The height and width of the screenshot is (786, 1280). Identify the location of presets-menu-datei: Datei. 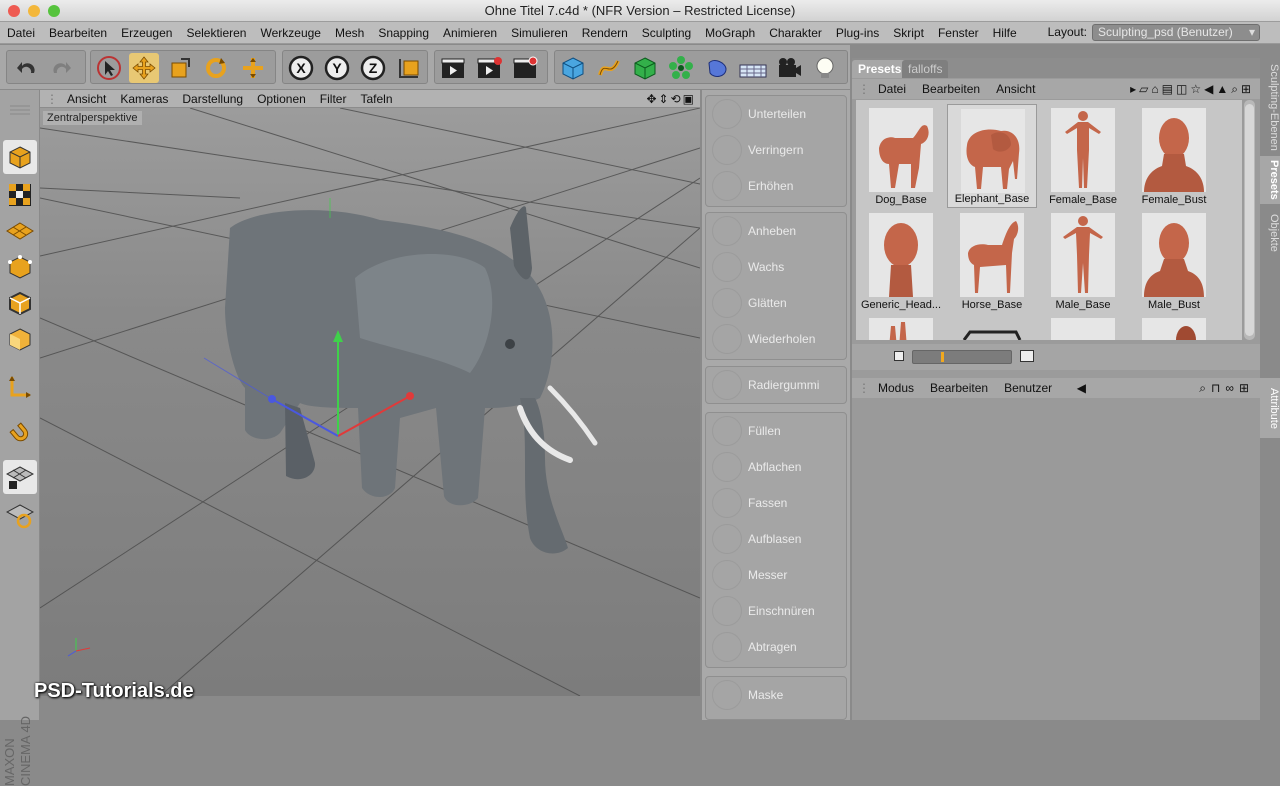
(892, 89).